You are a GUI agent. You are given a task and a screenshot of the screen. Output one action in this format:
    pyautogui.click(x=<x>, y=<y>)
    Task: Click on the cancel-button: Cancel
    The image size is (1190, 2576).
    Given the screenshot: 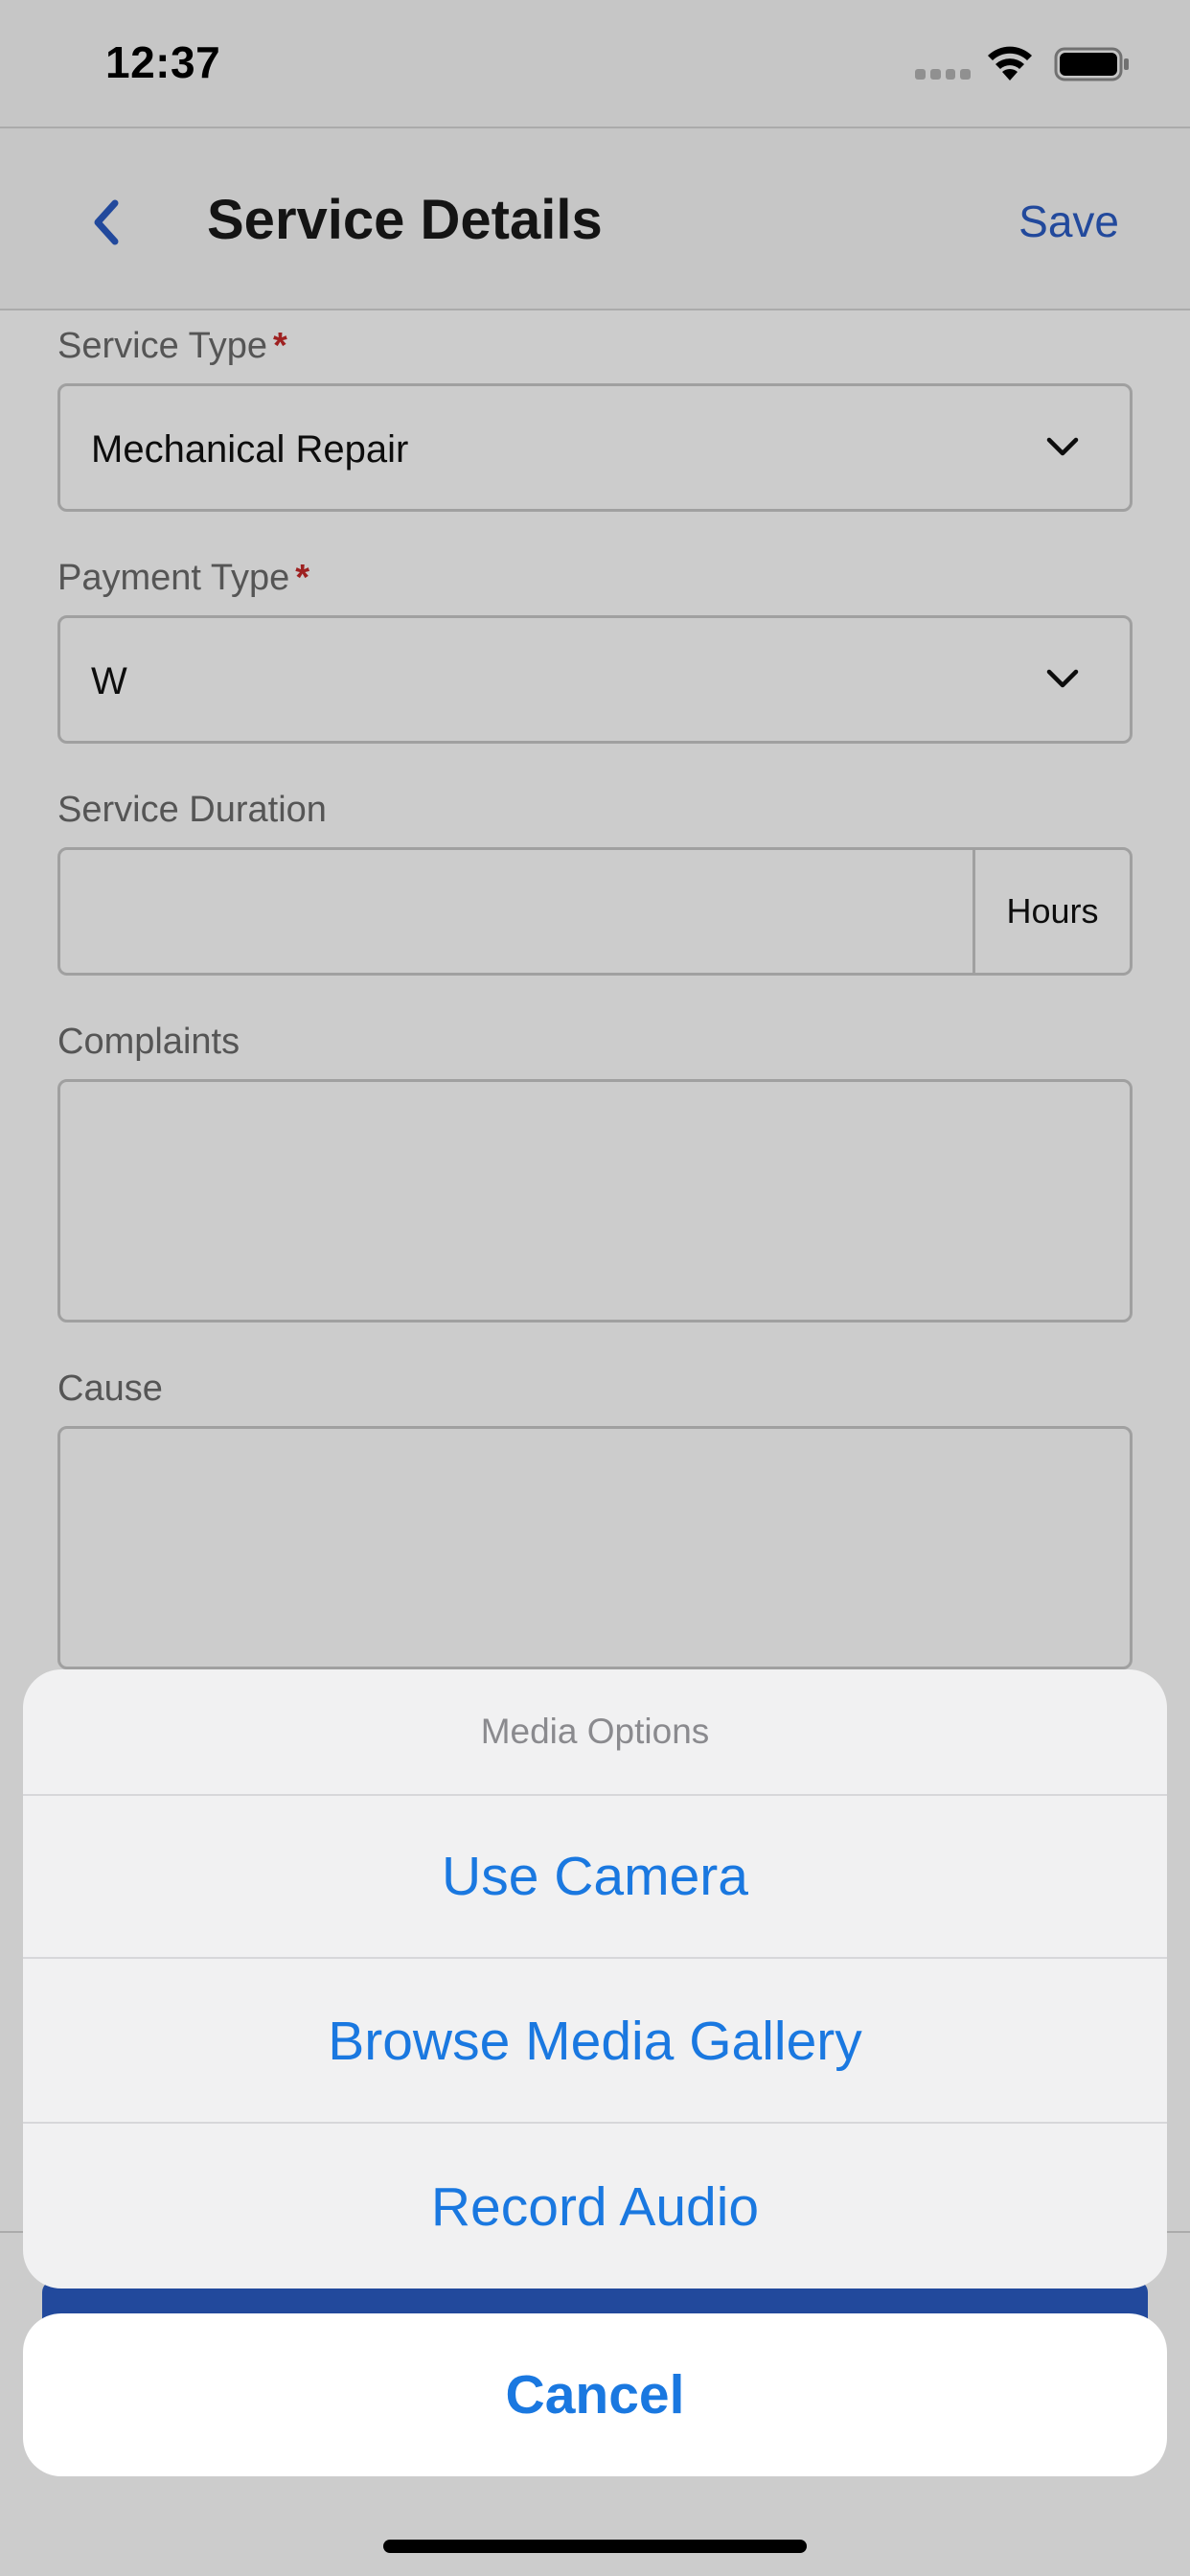 What is the action you would take?
    pyautogui.click(x=595, y=2394)
    